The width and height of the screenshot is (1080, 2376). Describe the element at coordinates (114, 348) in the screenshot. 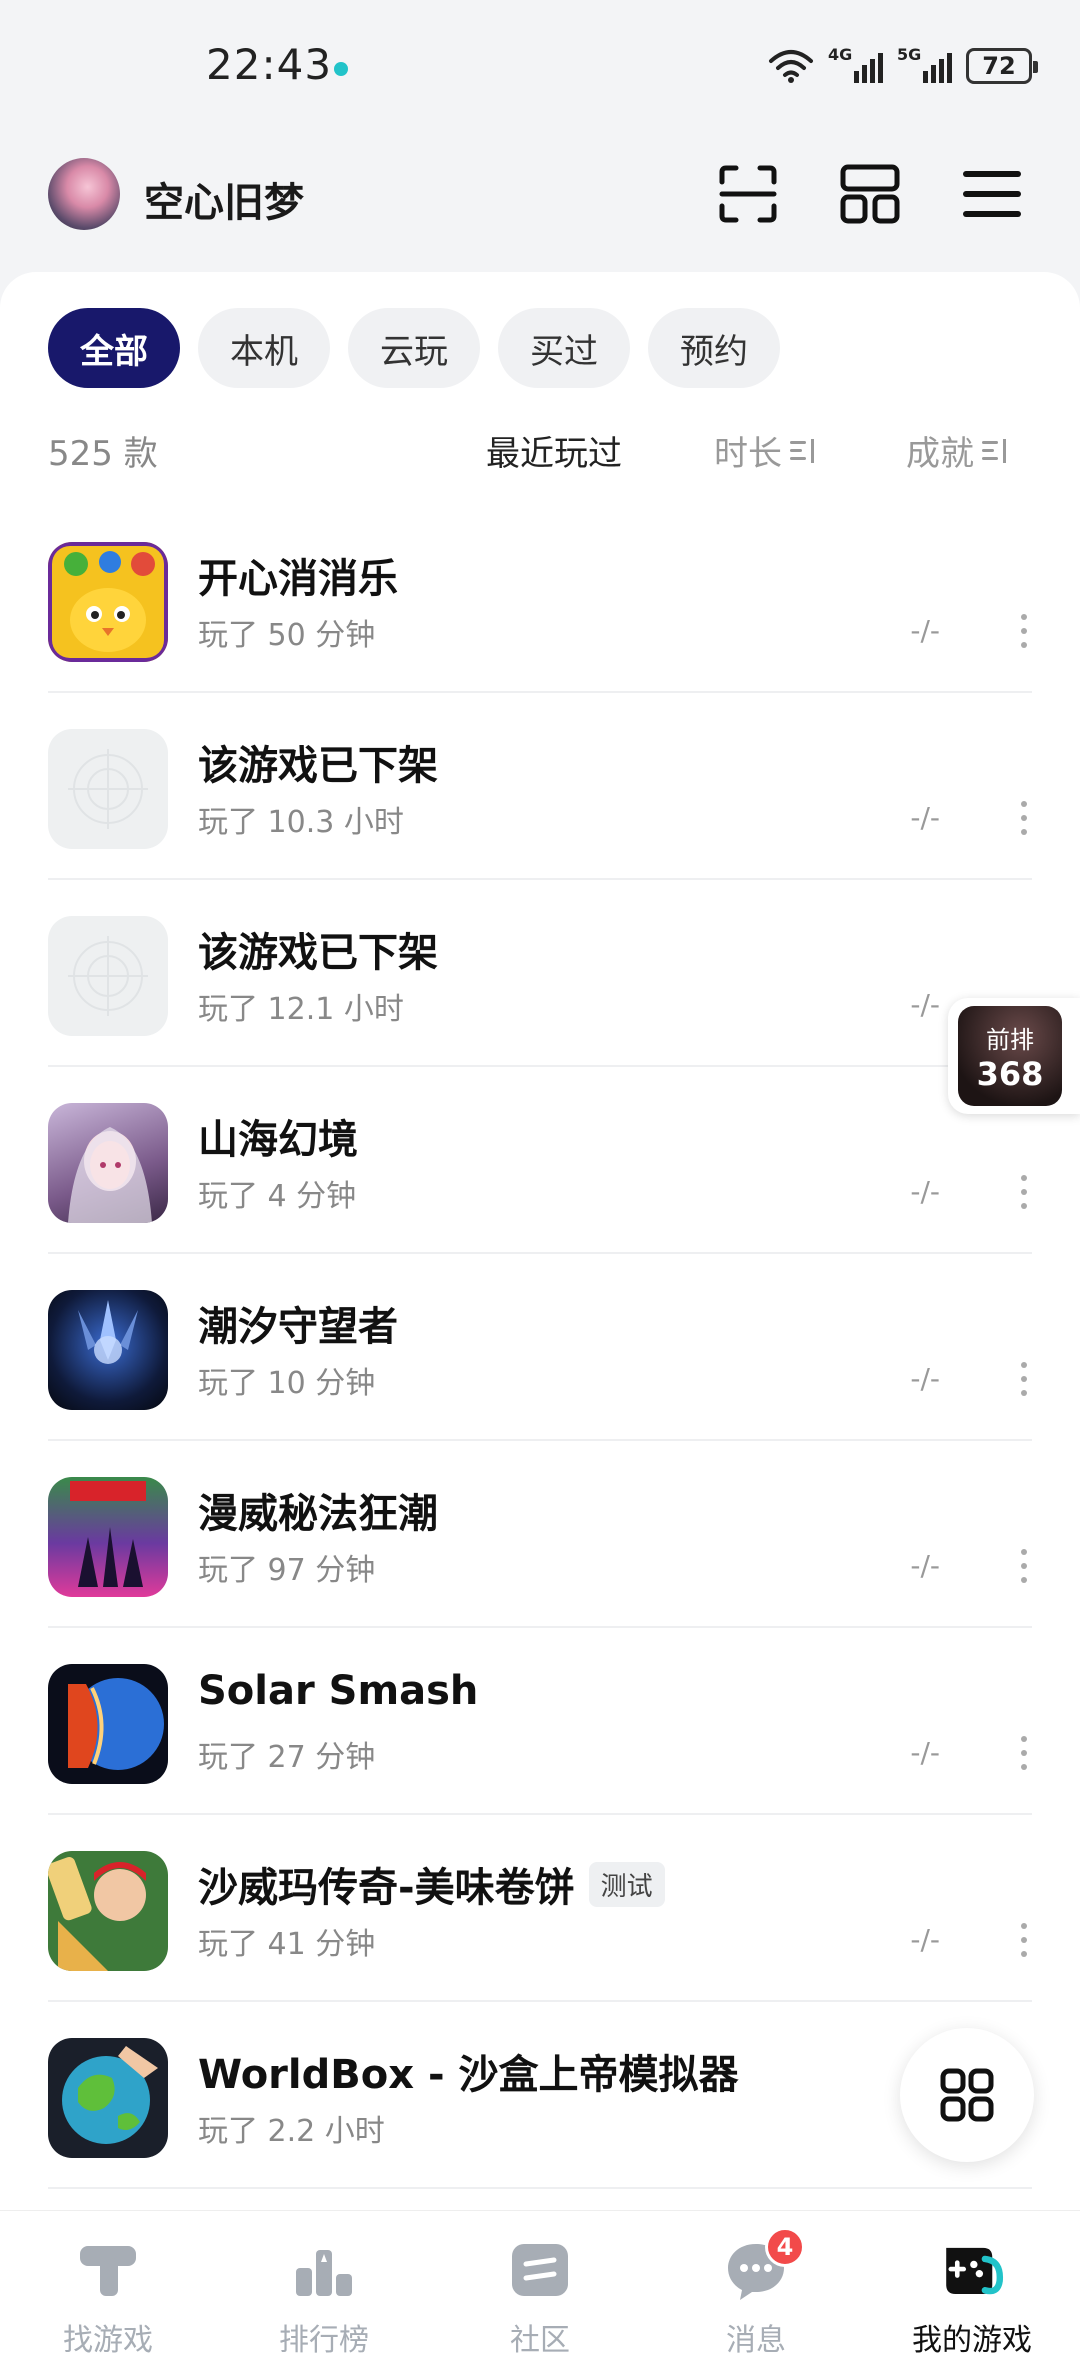

I see `filter-chip-all: 全部` at that location.